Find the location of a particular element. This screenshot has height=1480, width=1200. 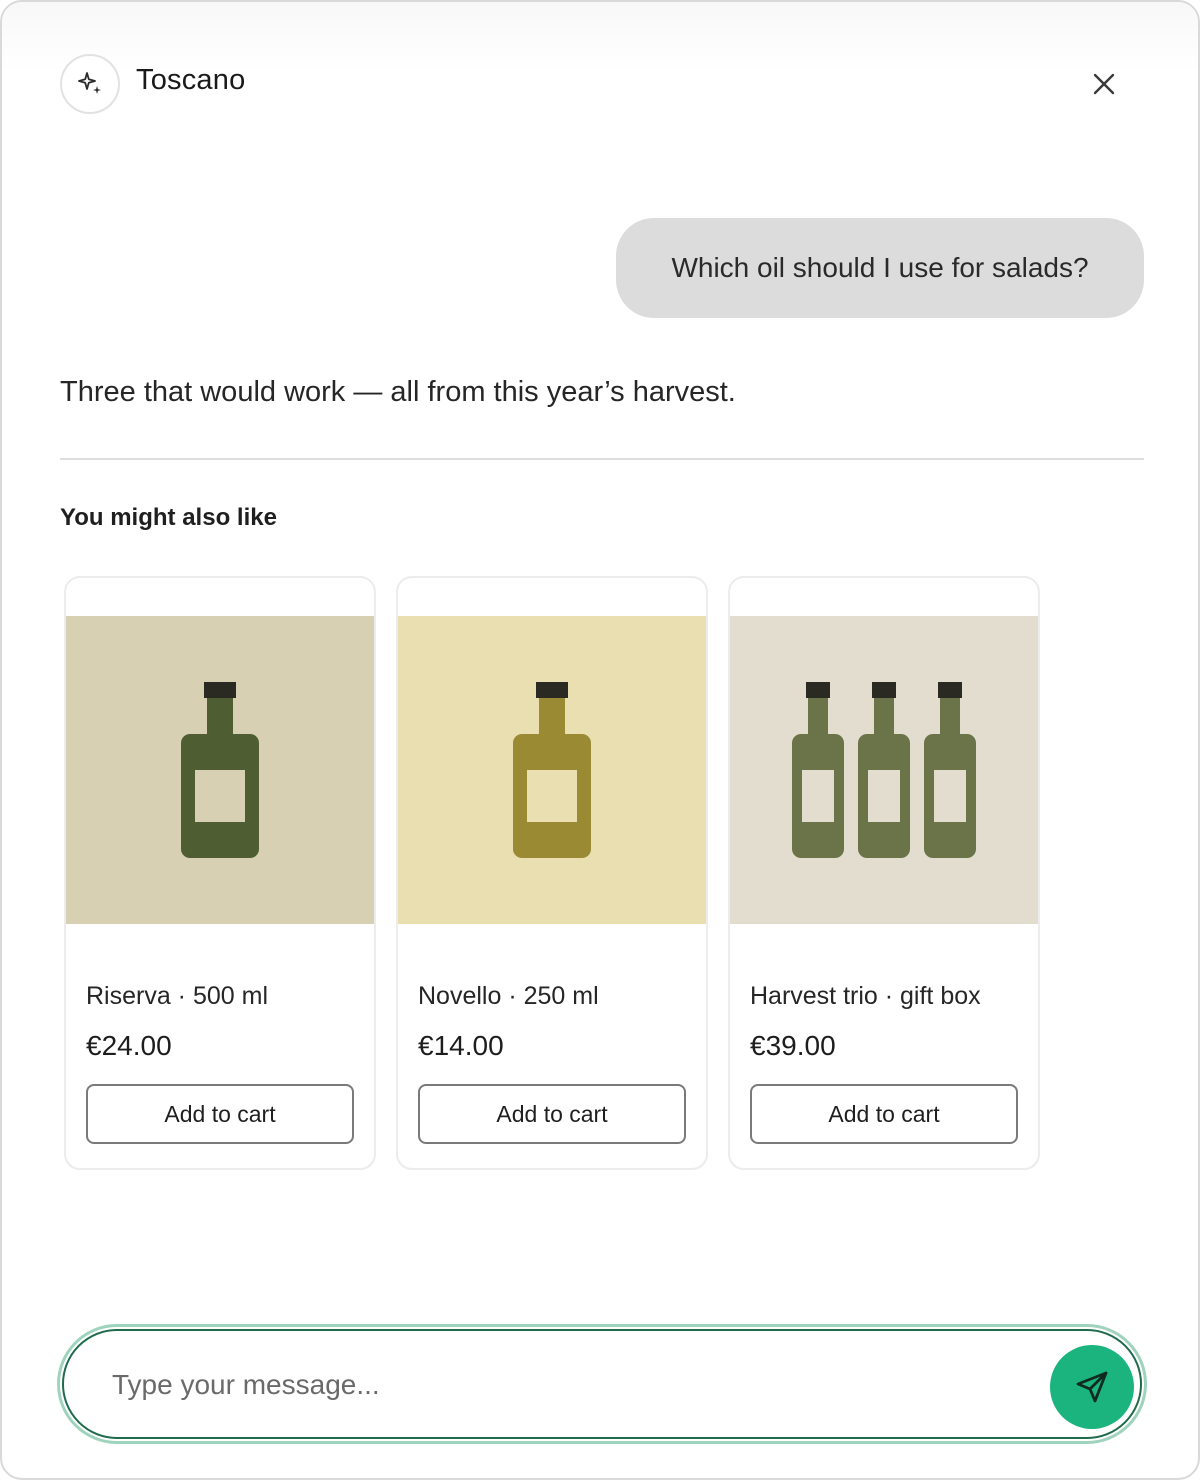

product-price: €14.00 is located at coordinates (461, 1045).